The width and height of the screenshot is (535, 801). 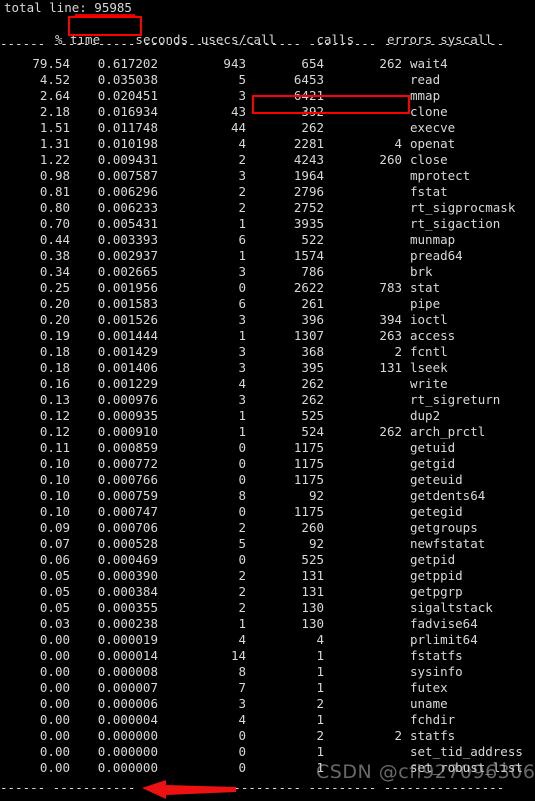 What do you see at coordinates (267, 416) in the screenshot?
I see `table-row: 0.12 0.000935 1 525 dup2` at bounding box center [267, 416].